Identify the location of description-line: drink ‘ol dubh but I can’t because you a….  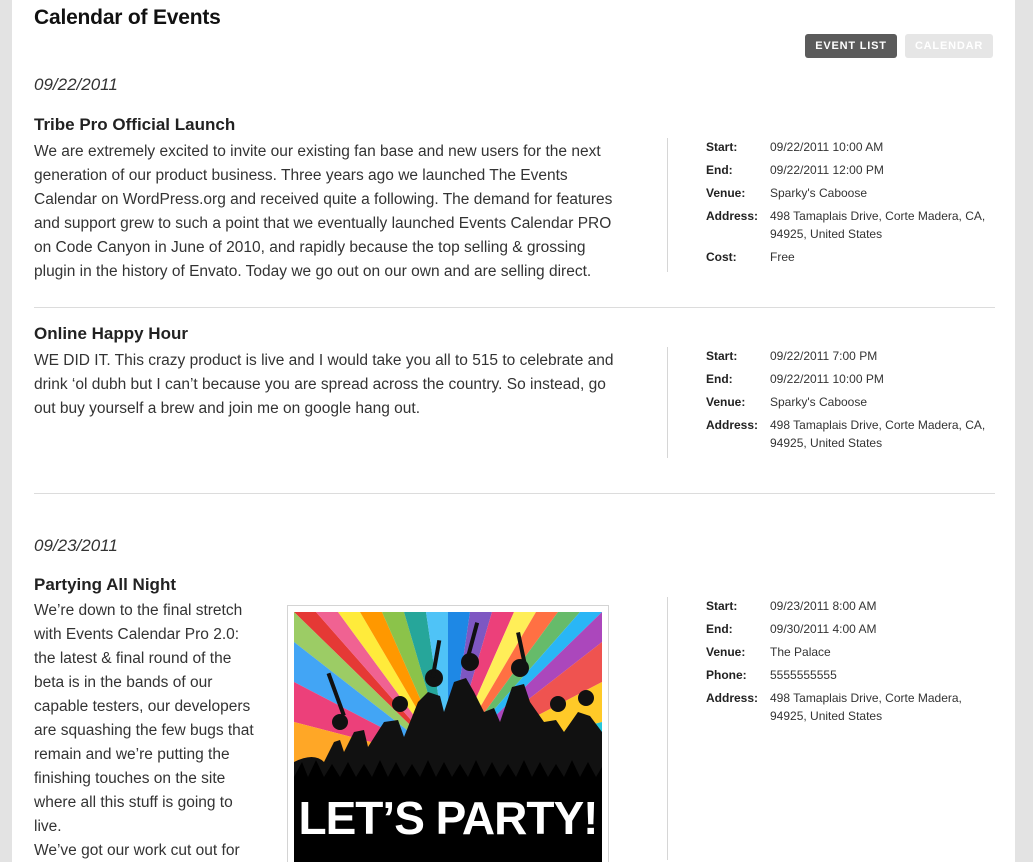
(320, 384).